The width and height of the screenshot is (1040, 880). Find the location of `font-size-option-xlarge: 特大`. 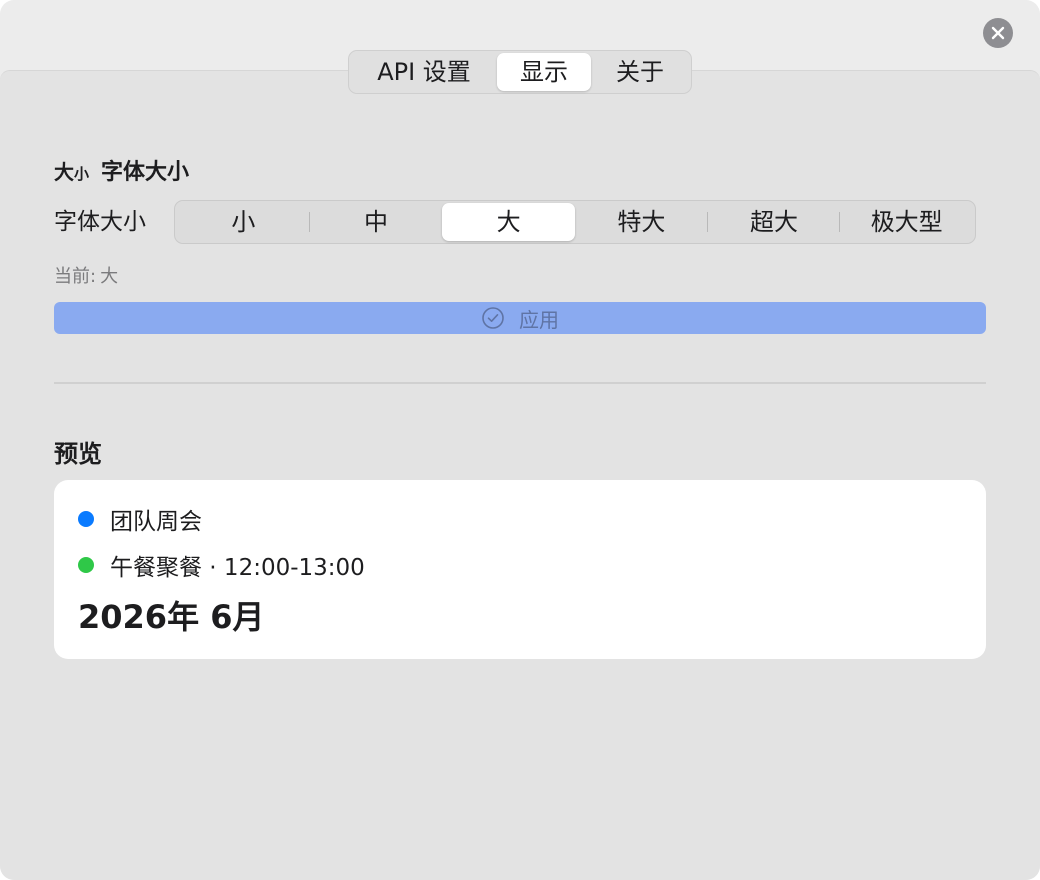

font-size-option-xlarge: 特大 is located at coordinates (641, 222).